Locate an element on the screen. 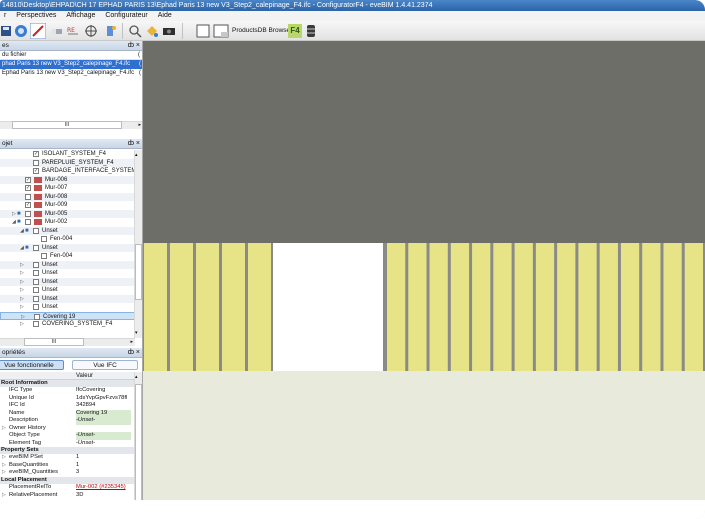 The width and height of the screenshot is (705, 519). pen-tool-icon is located at coordinates (38, 31).